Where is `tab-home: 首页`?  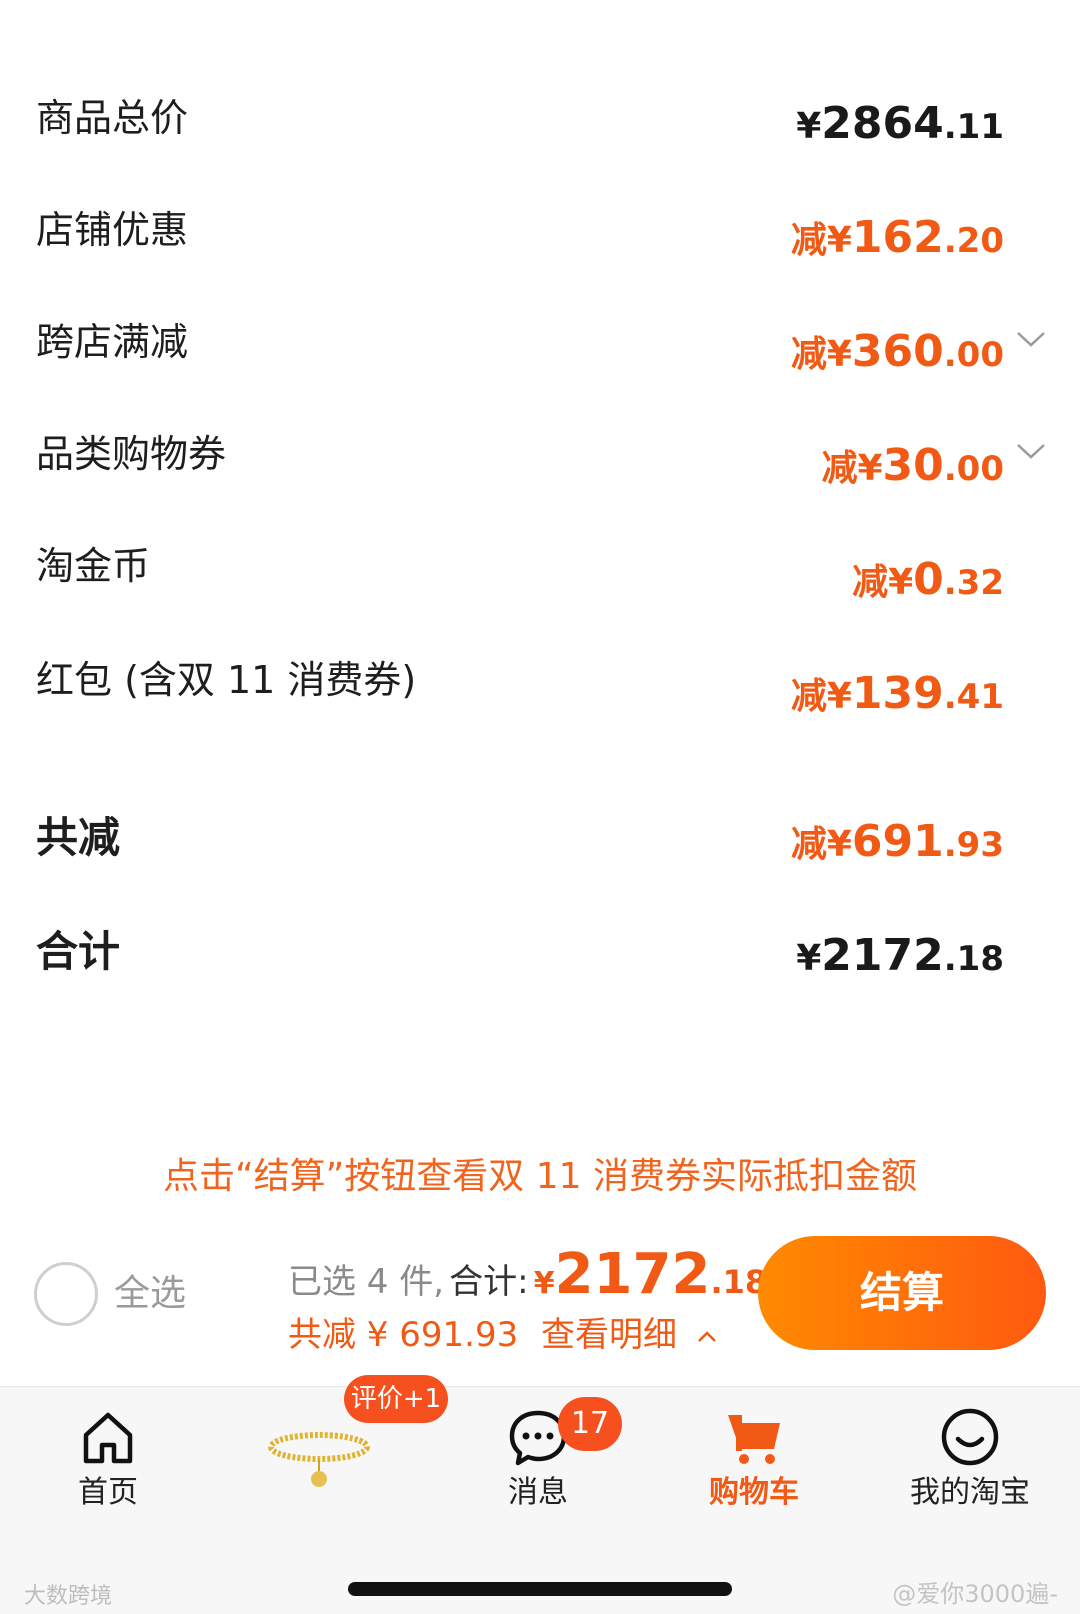 tab-home: 首页 is located at coordinates (108, 1457).